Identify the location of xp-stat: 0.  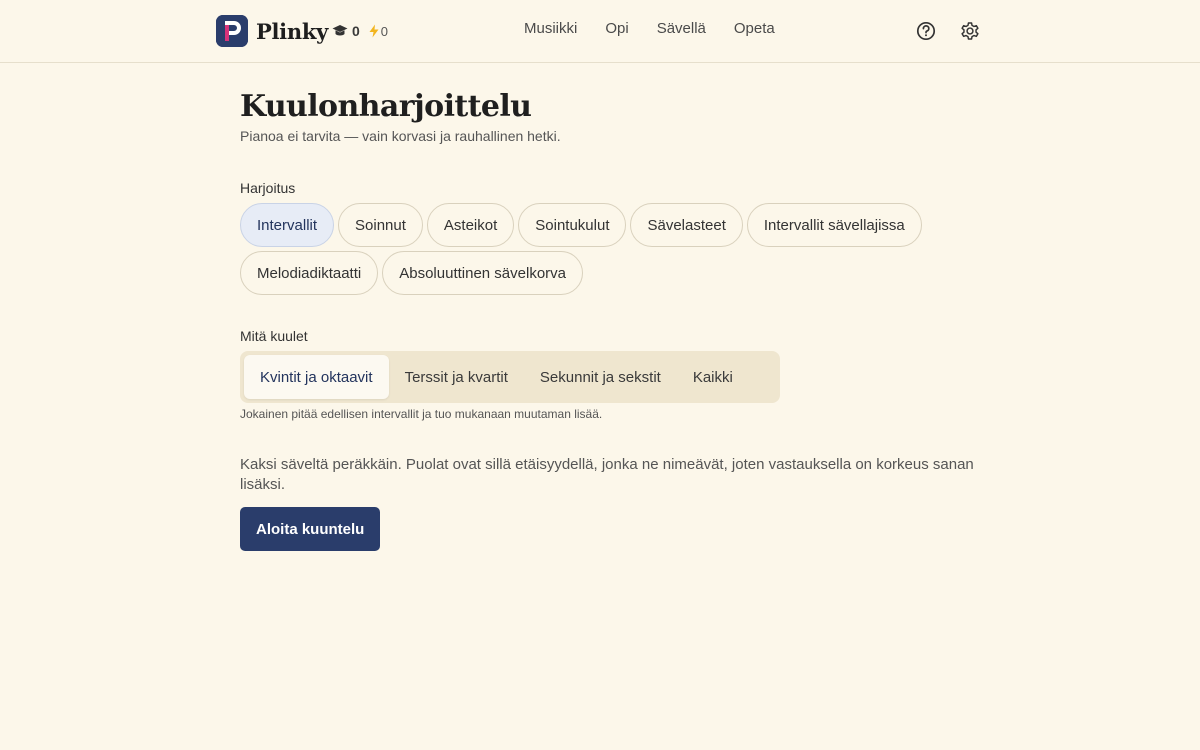
(346, 31).